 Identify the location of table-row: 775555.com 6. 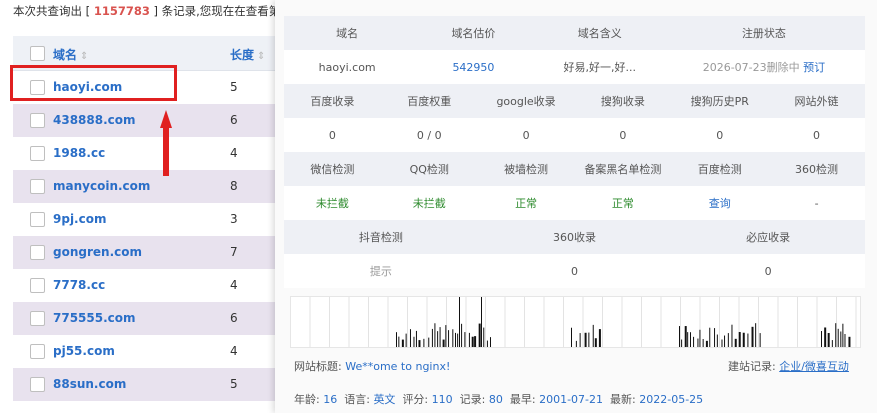
(145, 318).